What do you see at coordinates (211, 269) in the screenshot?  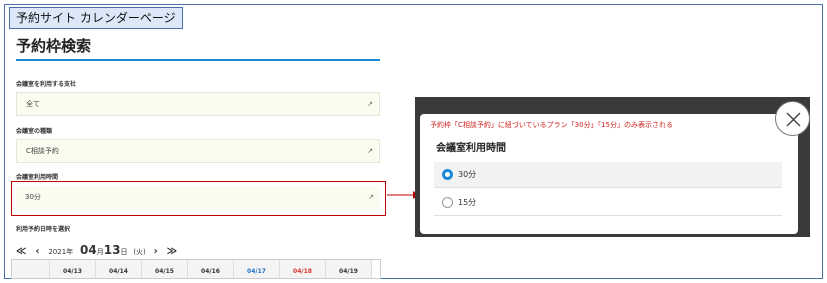 I see `calendar-day-header: 04/16` at bounding box center [211, 269].